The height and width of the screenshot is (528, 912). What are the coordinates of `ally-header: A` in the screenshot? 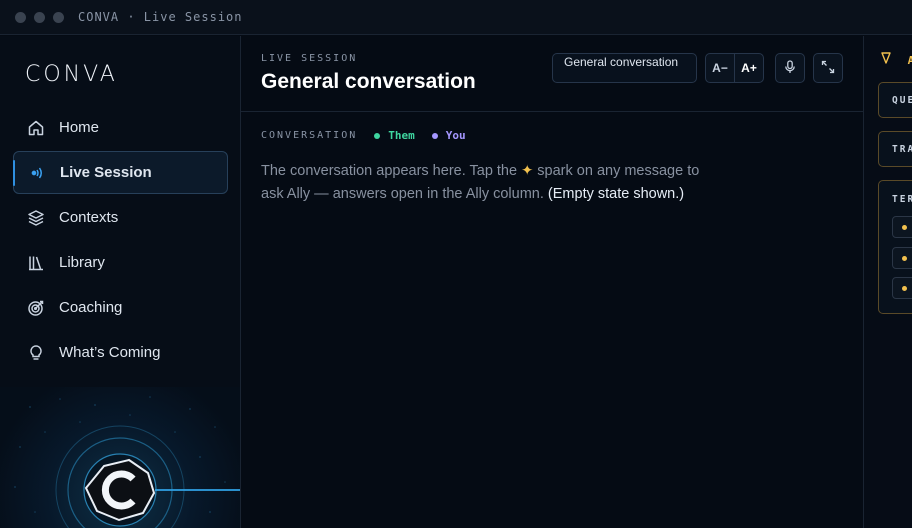 It's located at (896, 59).